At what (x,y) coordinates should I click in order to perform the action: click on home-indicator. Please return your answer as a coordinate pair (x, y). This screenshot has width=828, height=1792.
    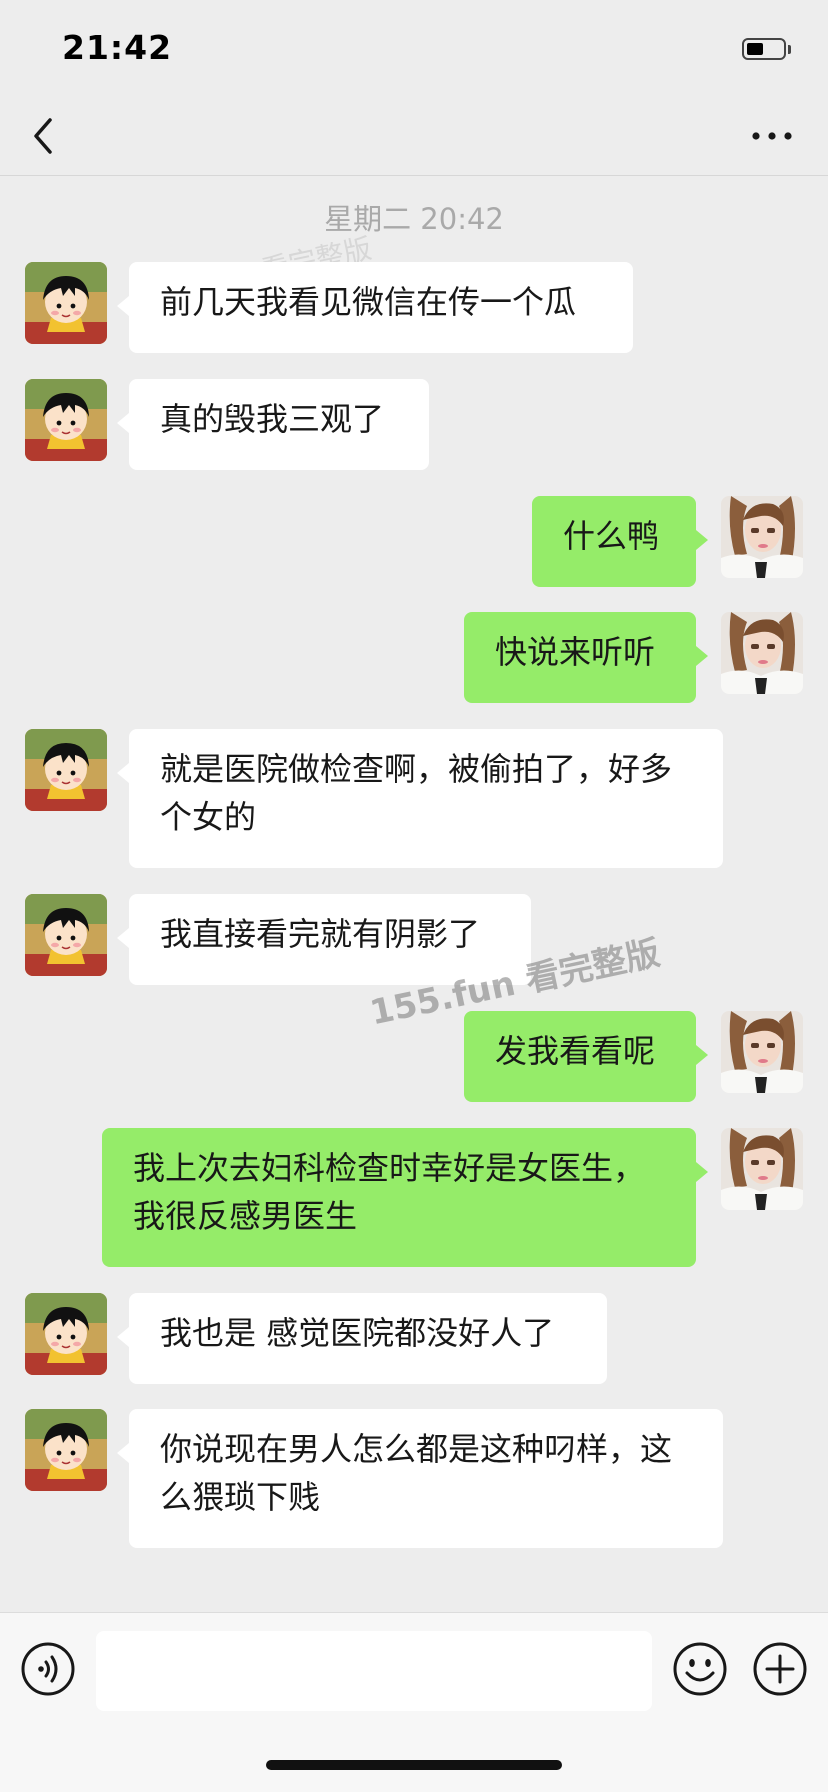
    Looking at the image, I should click on (414, 1765).